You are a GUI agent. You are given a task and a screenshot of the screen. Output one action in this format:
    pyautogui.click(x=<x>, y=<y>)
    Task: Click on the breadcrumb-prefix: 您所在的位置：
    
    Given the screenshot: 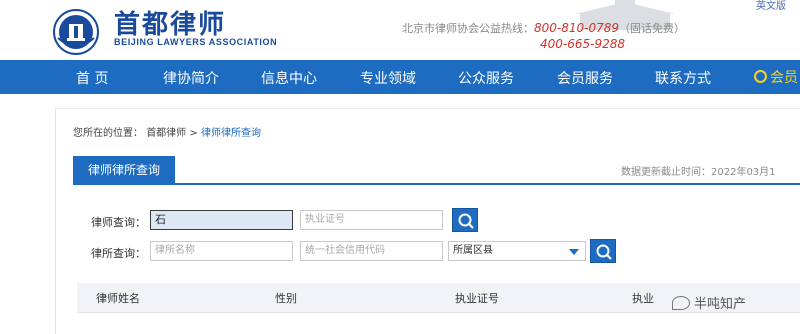 What is the action you would take?
    pyautogui.click(x=108, y=133)
    